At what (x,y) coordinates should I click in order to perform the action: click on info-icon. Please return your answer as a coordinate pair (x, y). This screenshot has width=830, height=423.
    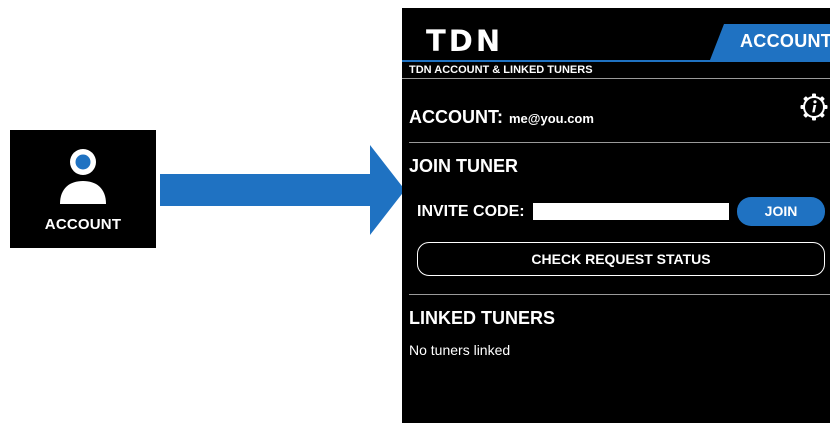
    Looking at the image, I should click on (814, 107).